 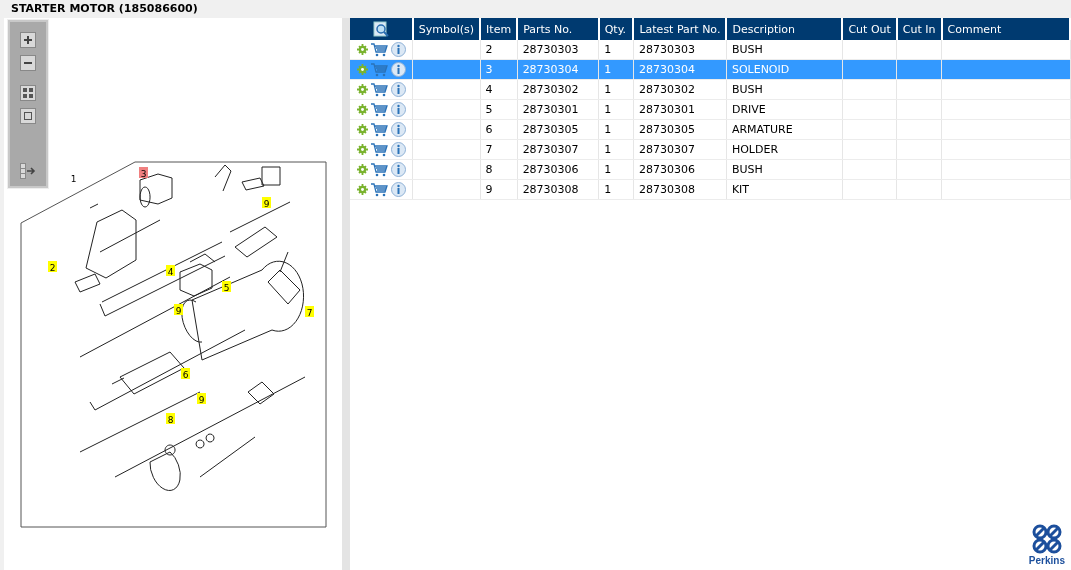 I want to click on zoom-out-button, so click(x=28, y=63).